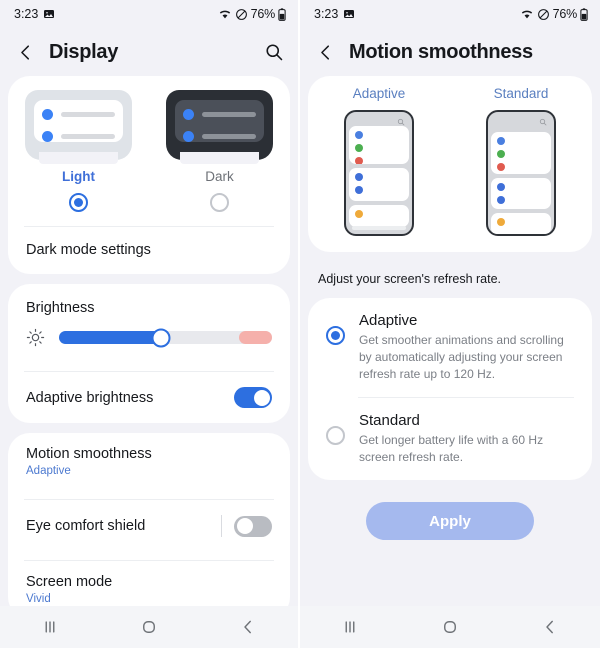 This screenshot has height=648, width=600. I want to click on motion-smoothness-value: Adaptive, so click(48, 471).